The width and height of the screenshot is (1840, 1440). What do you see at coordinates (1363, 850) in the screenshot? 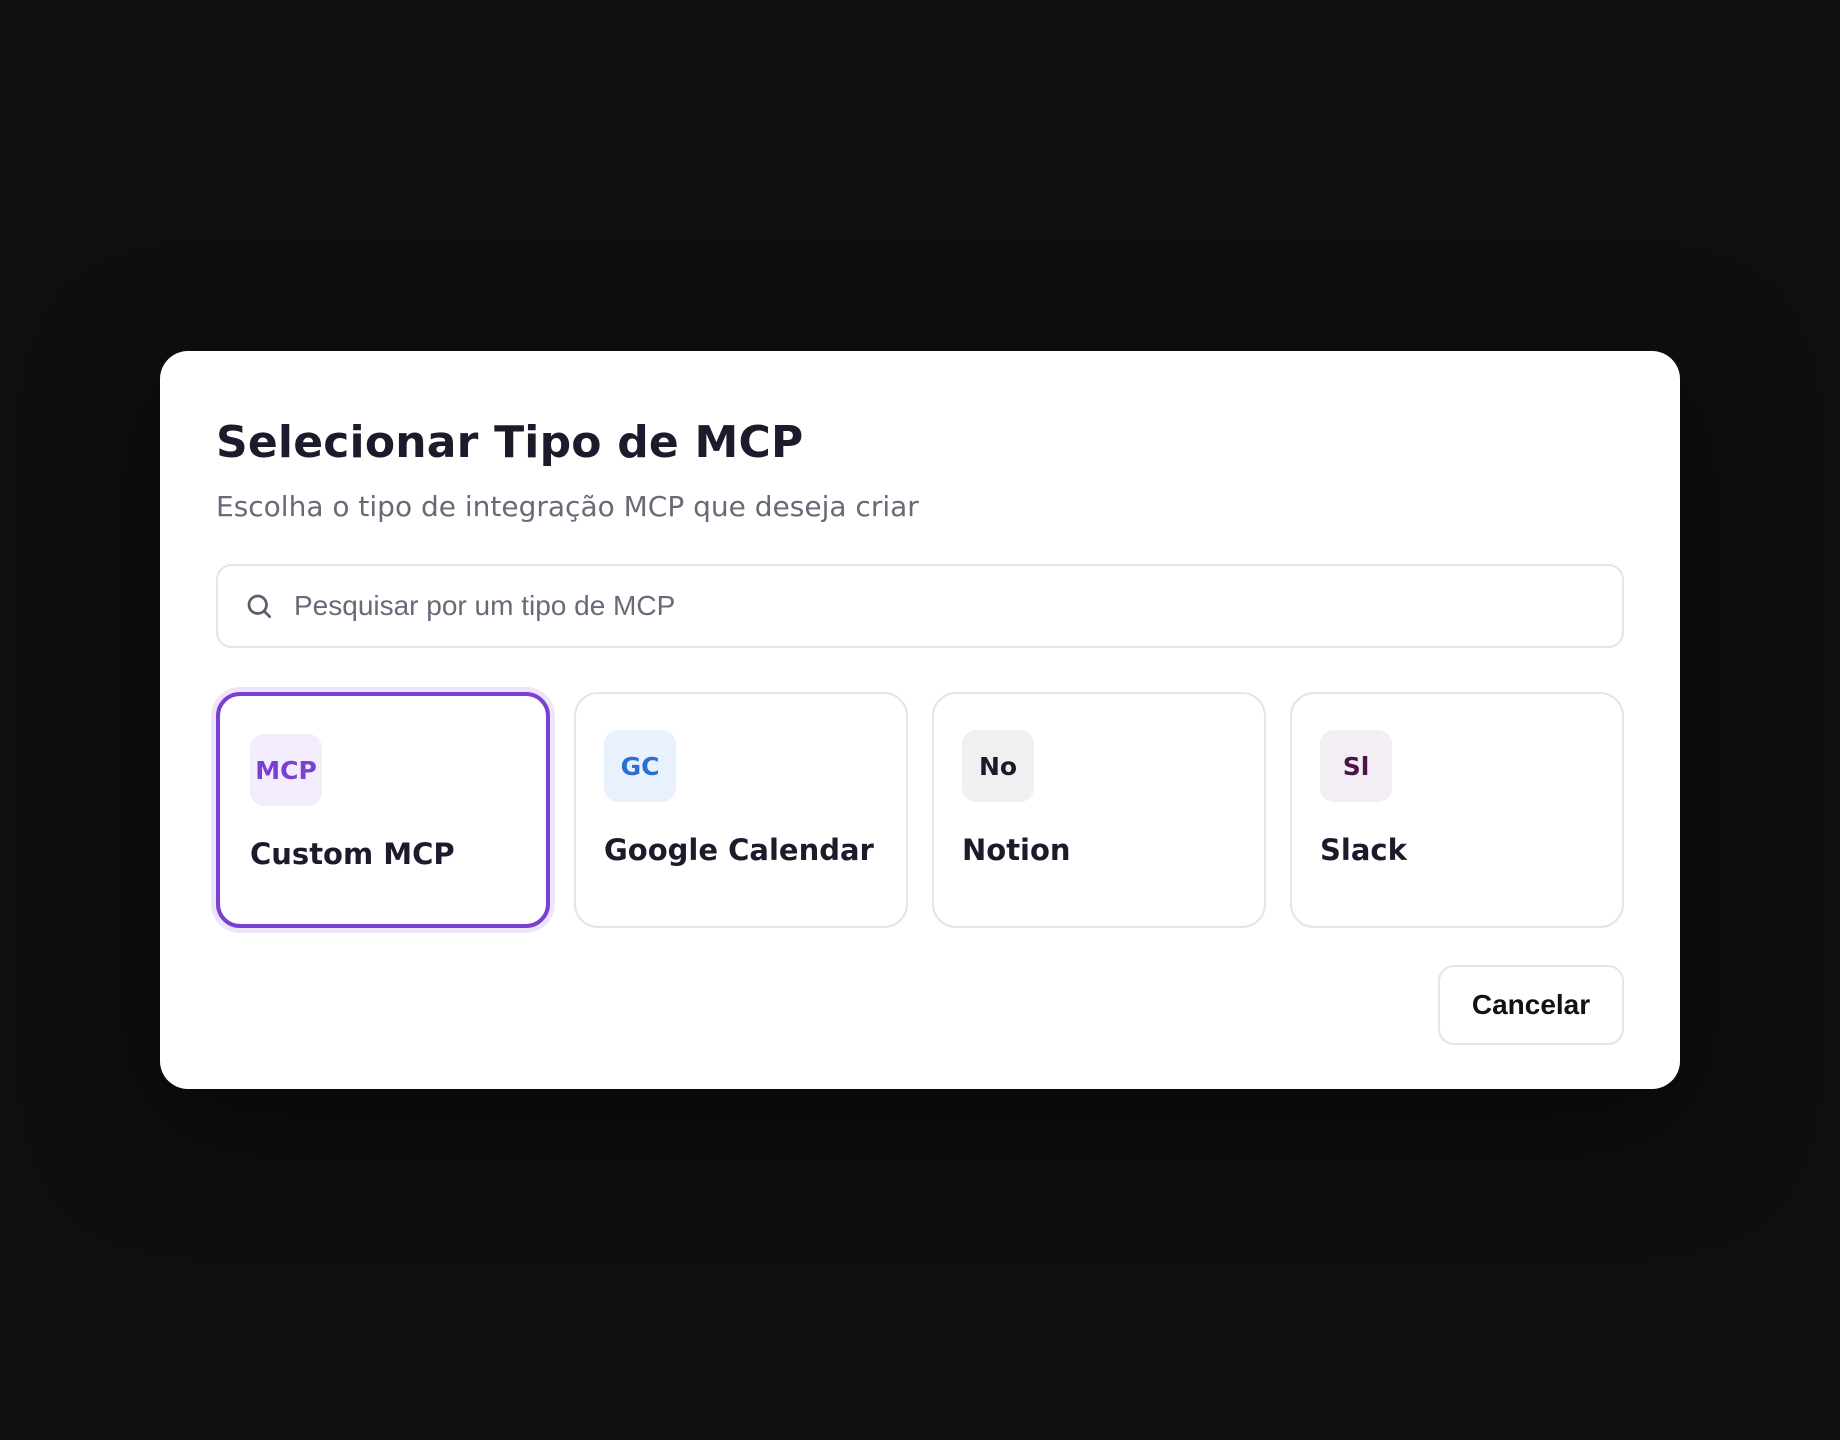
I see `card-label: Slack` at bounding box center [1363, 850].